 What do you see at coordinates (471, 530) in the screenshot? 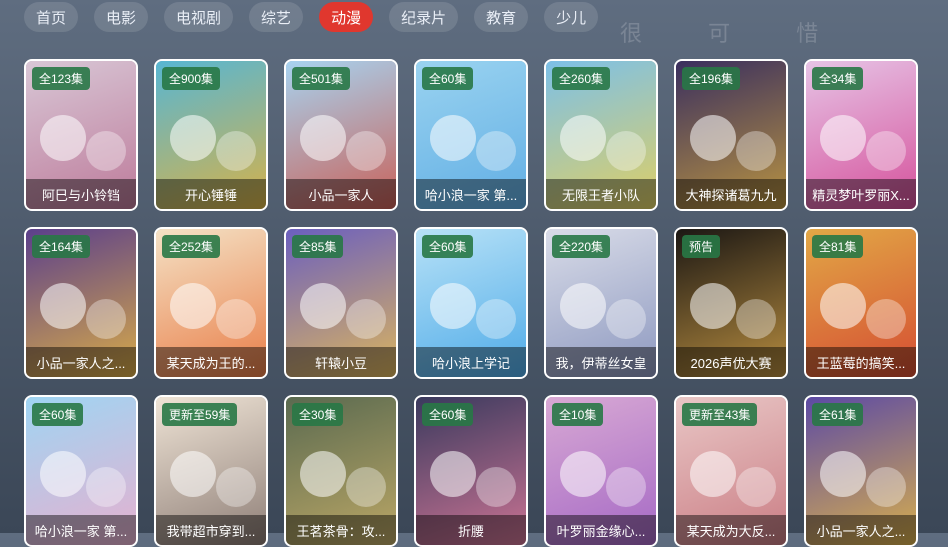
I see `card-title: 折腰` at bounding box center [471, 530].